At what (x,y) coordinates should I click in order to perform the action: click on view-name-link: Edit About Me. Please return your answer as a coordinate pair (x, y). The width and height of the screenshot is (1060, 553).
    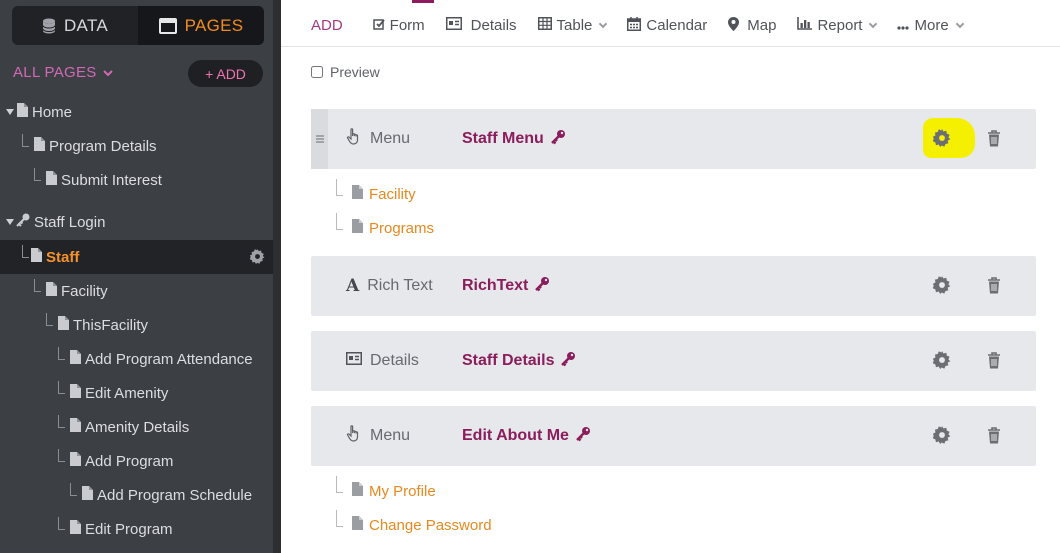
    Looking at the image, I should click on (526, 436).